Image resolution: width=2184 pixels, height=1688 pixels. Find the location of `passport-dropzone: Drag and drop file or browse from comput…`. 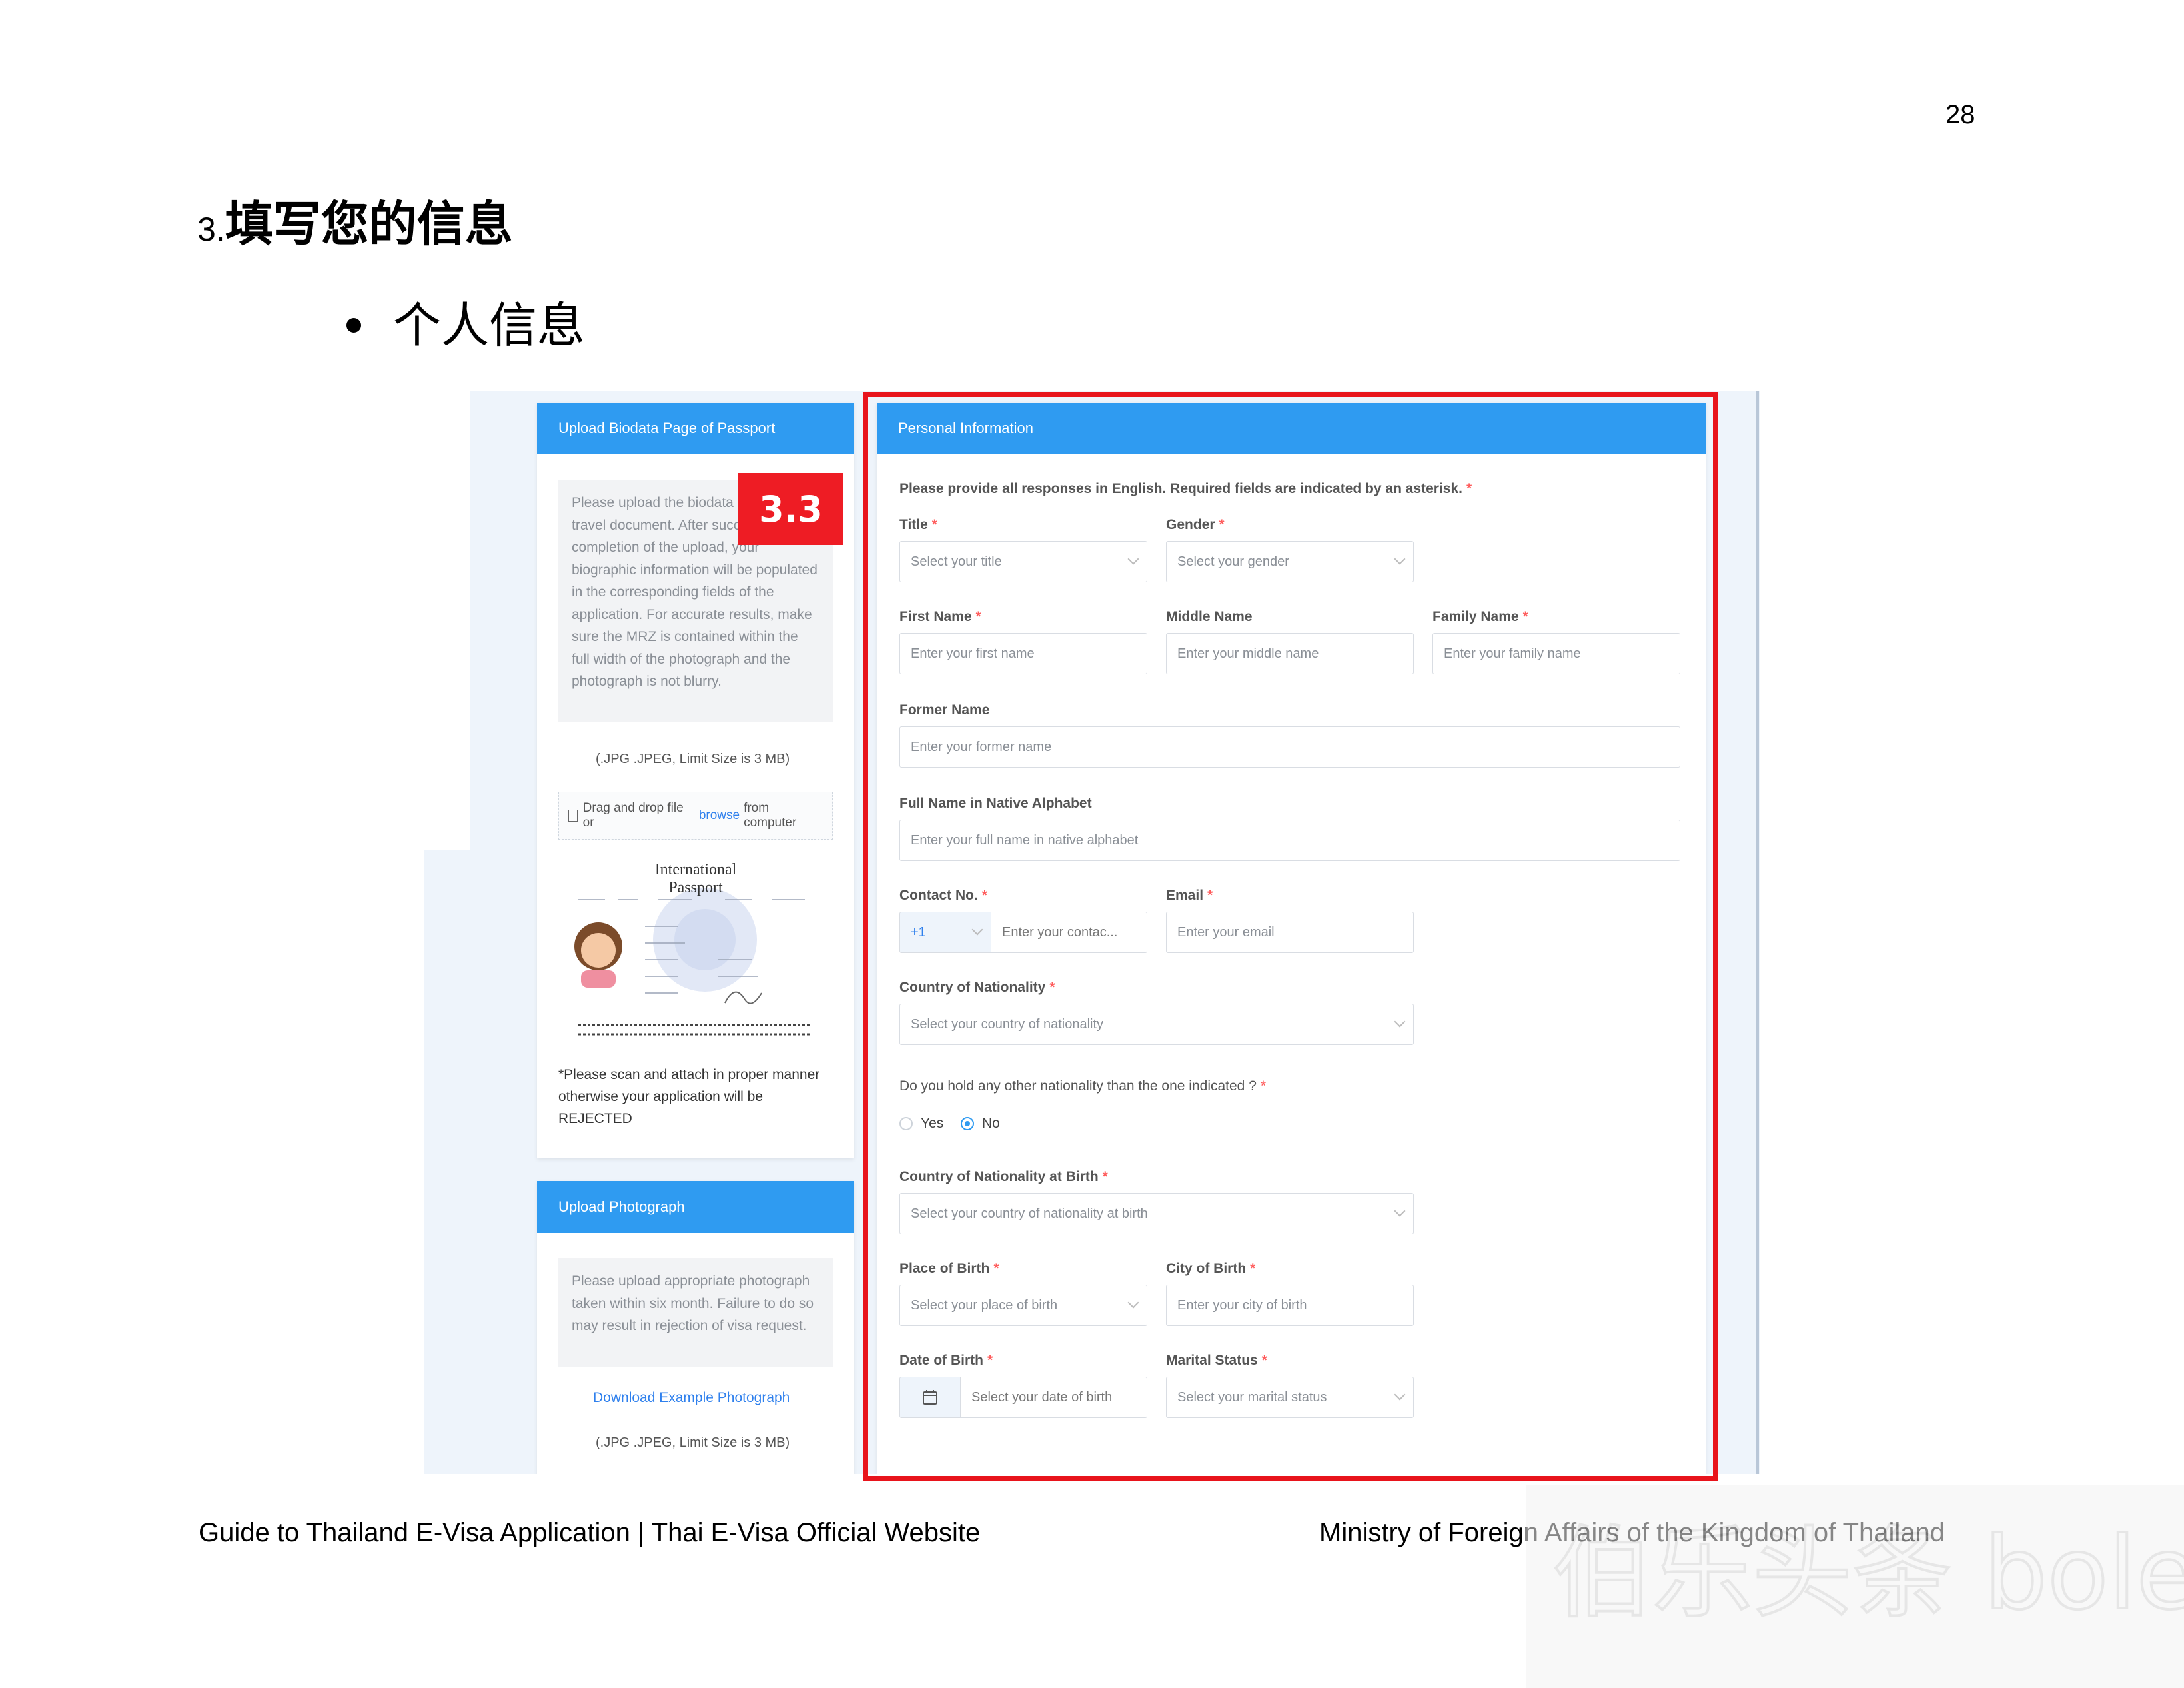

passport-dropzone: Drag and drop file or browse from comput… is located at coordinates (695, 816).